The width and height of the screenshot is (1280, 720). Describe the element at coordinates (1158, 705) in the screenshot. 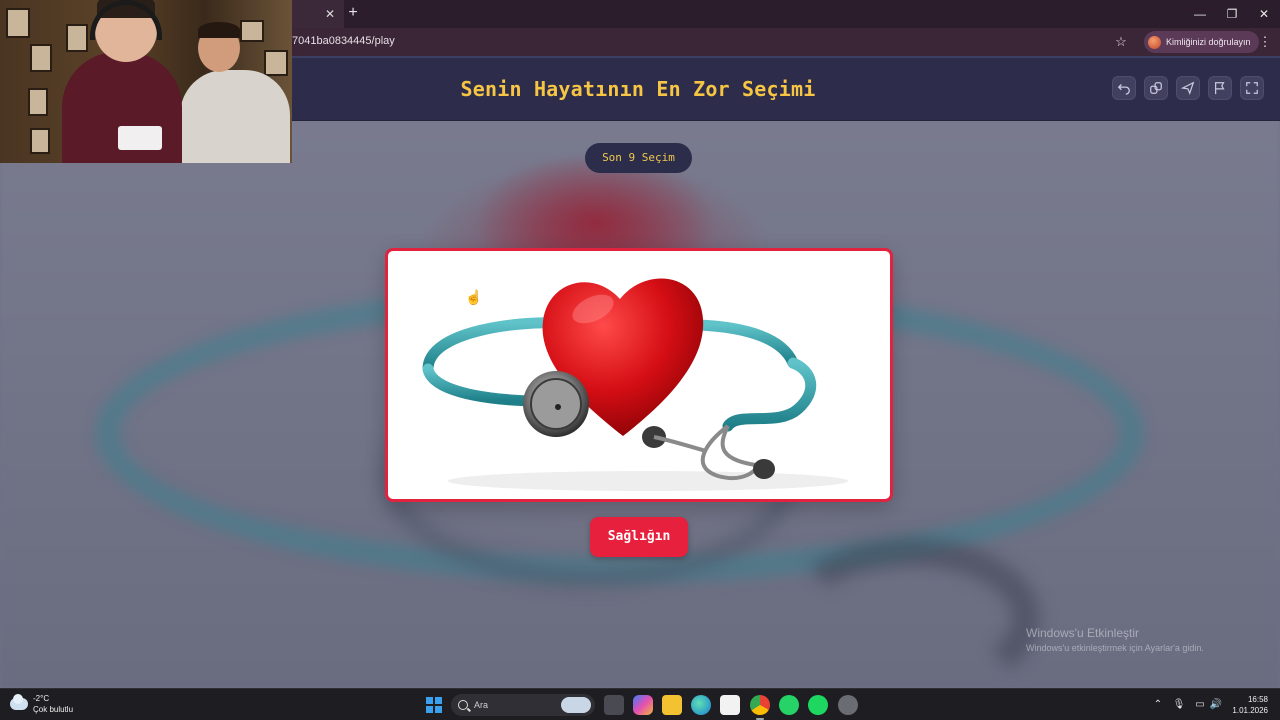

I see `chevron-up-icon: ⌃` at that location.